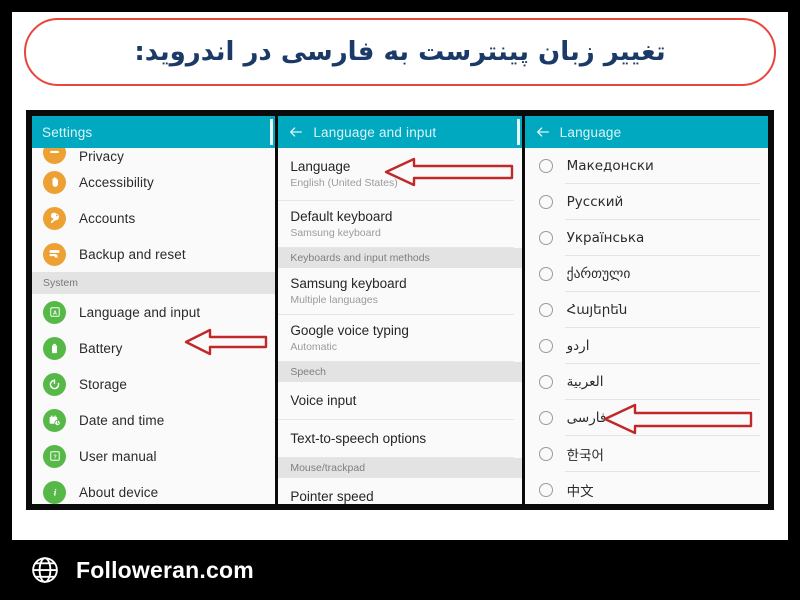 This screenshot has height=600, width=800. I want to click on settings-section-header: System, so click(154, 283).